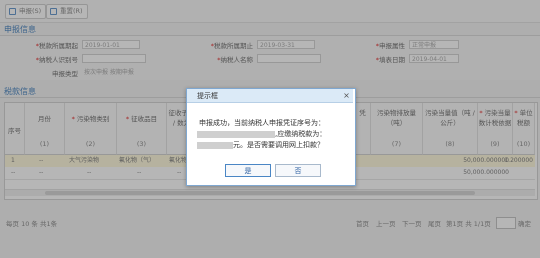 The width and height of the screenshot is (540, 258). Describe the element at coordinates (262, 123) in the screenshot. I see `dialog-message-line1: 申报成功，当前纳税人申报凭证序号为：` at that location.